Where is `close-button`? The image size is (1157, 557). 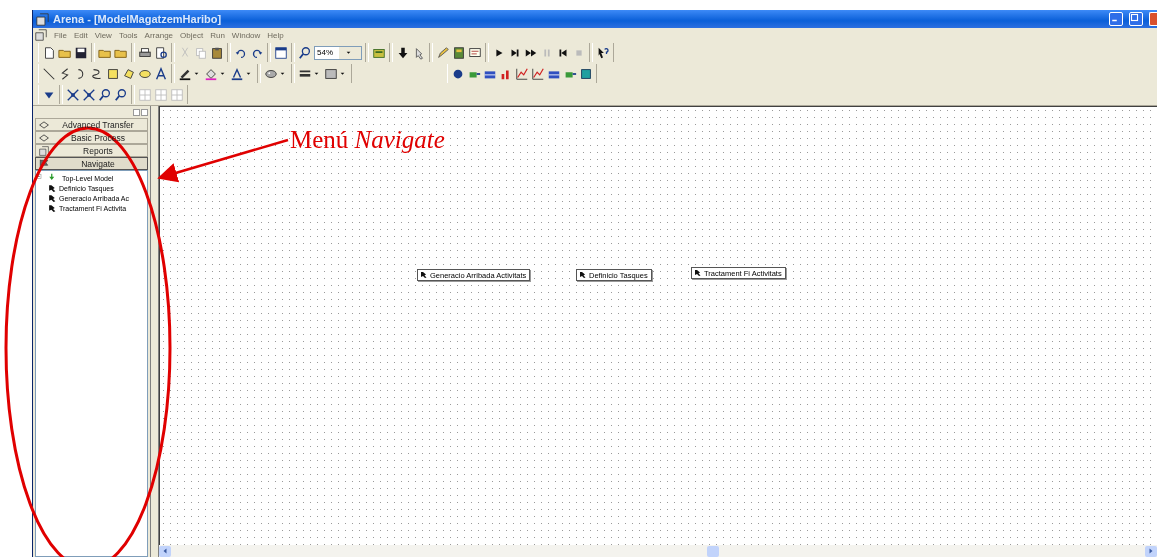
close-button is located at coordinates (1153, 19).